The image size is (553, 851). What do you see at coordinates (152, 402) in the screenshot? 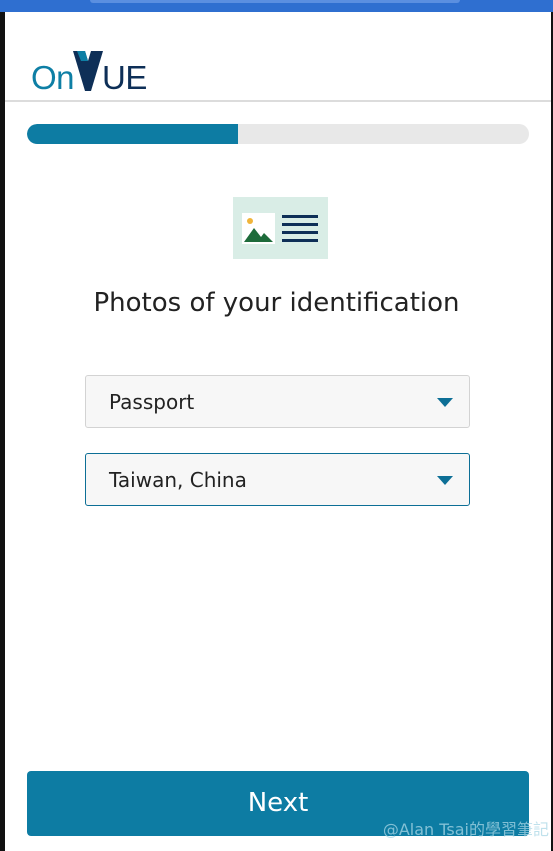
I see `document-type-value: Passport` at bounding box center [152, 402].